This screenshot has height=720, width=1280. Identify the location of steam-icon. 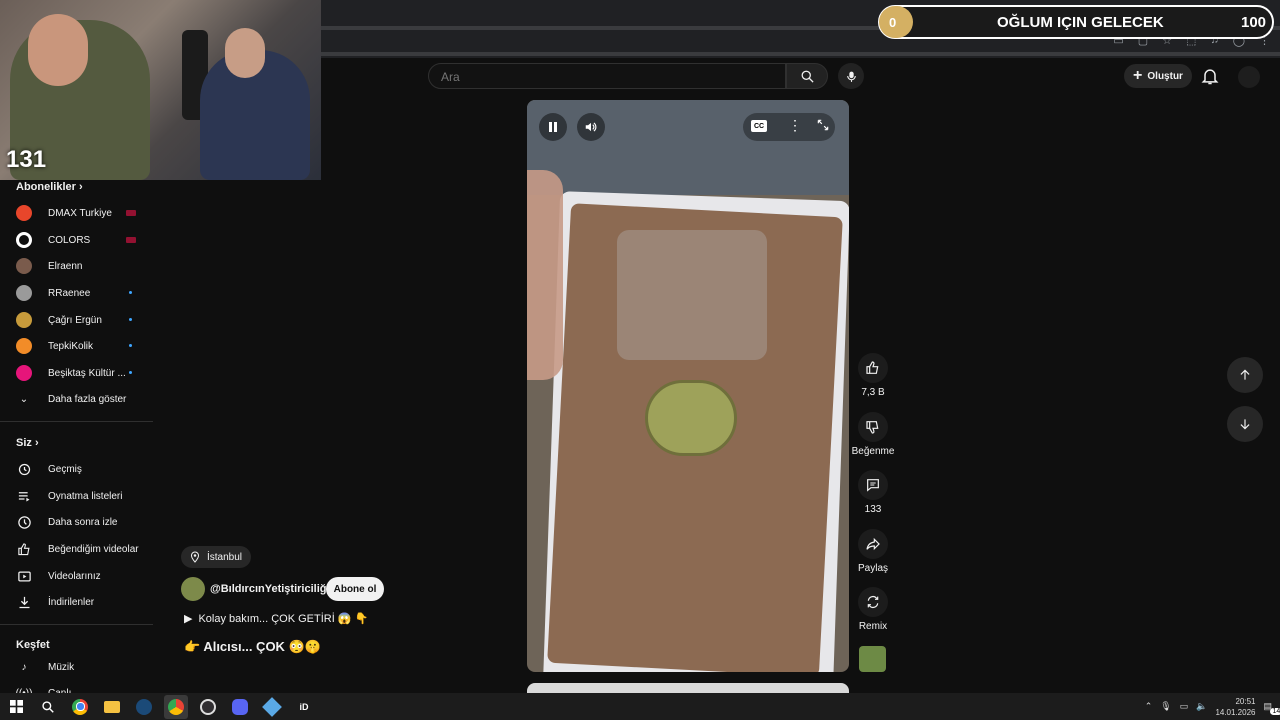
(144, 707).